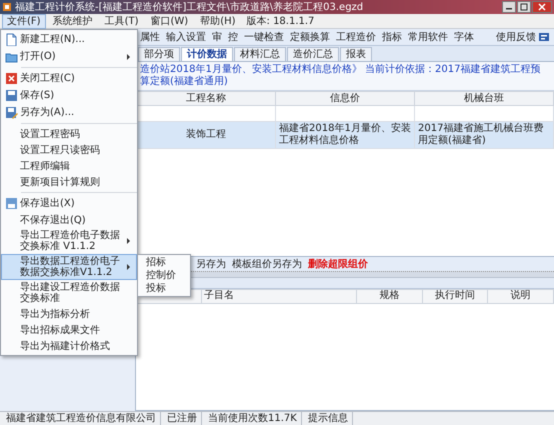 Image resolution: width=554 pixels, height=425 pixels. I want to click on save-as-button: 模板组价另存为, so click(267, 263).